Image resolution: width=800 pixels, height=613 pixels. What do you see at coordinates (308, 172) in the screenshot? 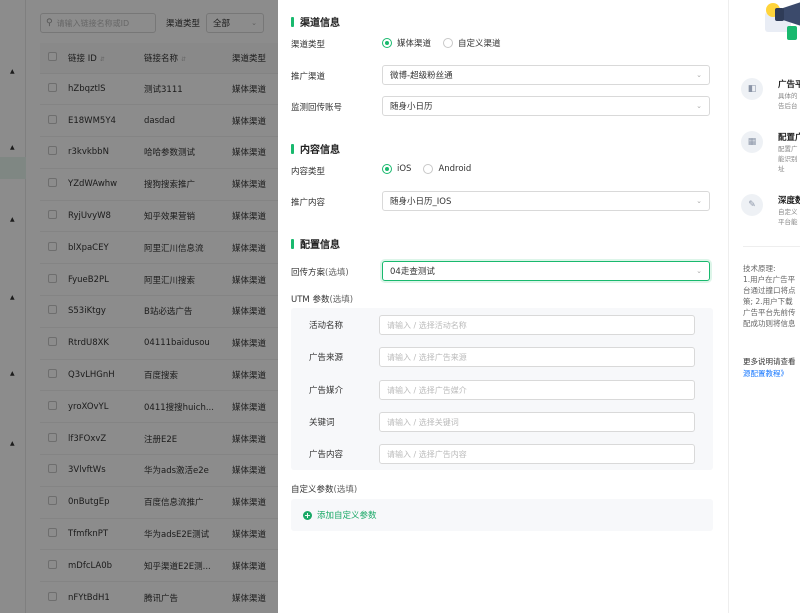
I see `content-type-label: 内容类型` at bounding box center [308, 172].